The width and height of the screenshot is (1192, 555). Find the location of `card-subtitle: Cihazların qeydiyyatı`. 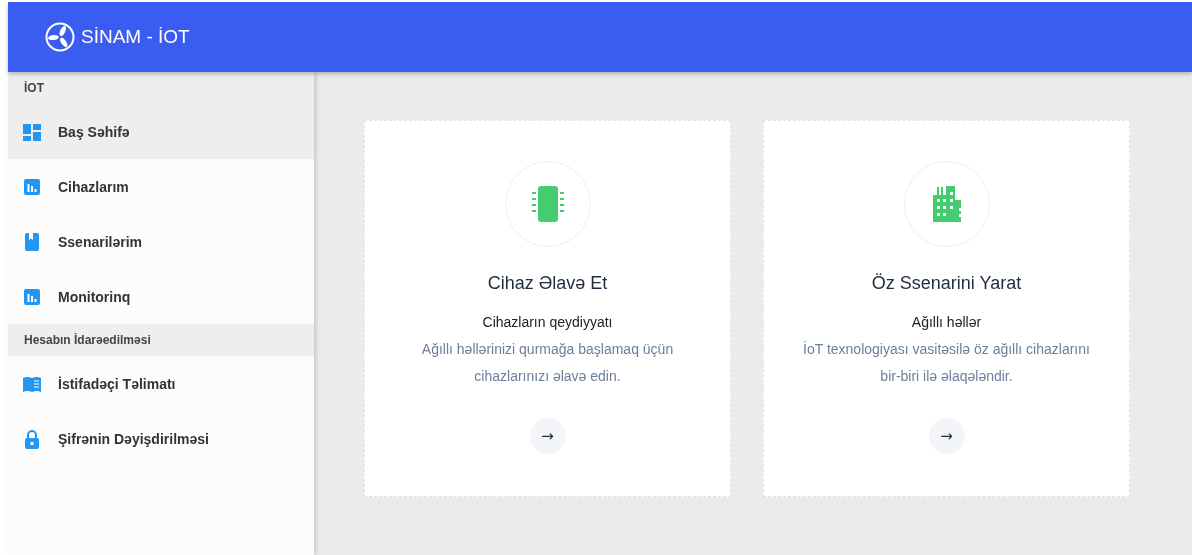

card-subtitle: Cihazların qeydiyyatı is located at coordinates (547, 322).